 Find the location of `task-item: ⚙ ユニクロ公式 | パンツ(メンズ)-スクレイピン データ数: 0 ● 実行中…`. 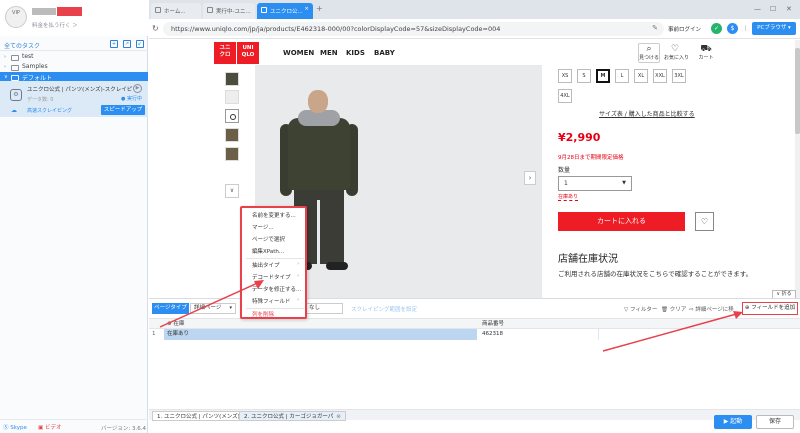

task-item: ⚙ ユニクロ公式 | パンツ(メンズ)-スクレイピン データ数: 0 ● 実行中… is located at coordinates (74, 99).